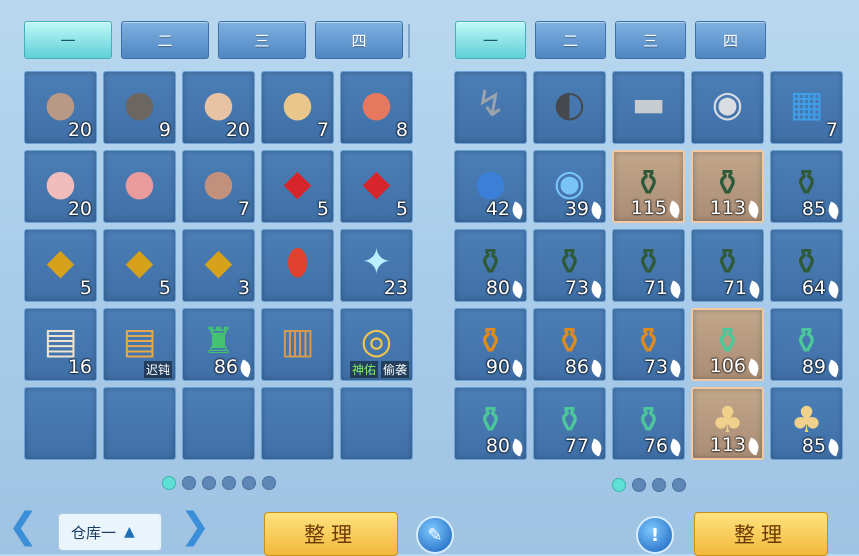 The height and width of the screenshot is (556, 859). I want to click on item-quantity: 71, so click(734, 288).